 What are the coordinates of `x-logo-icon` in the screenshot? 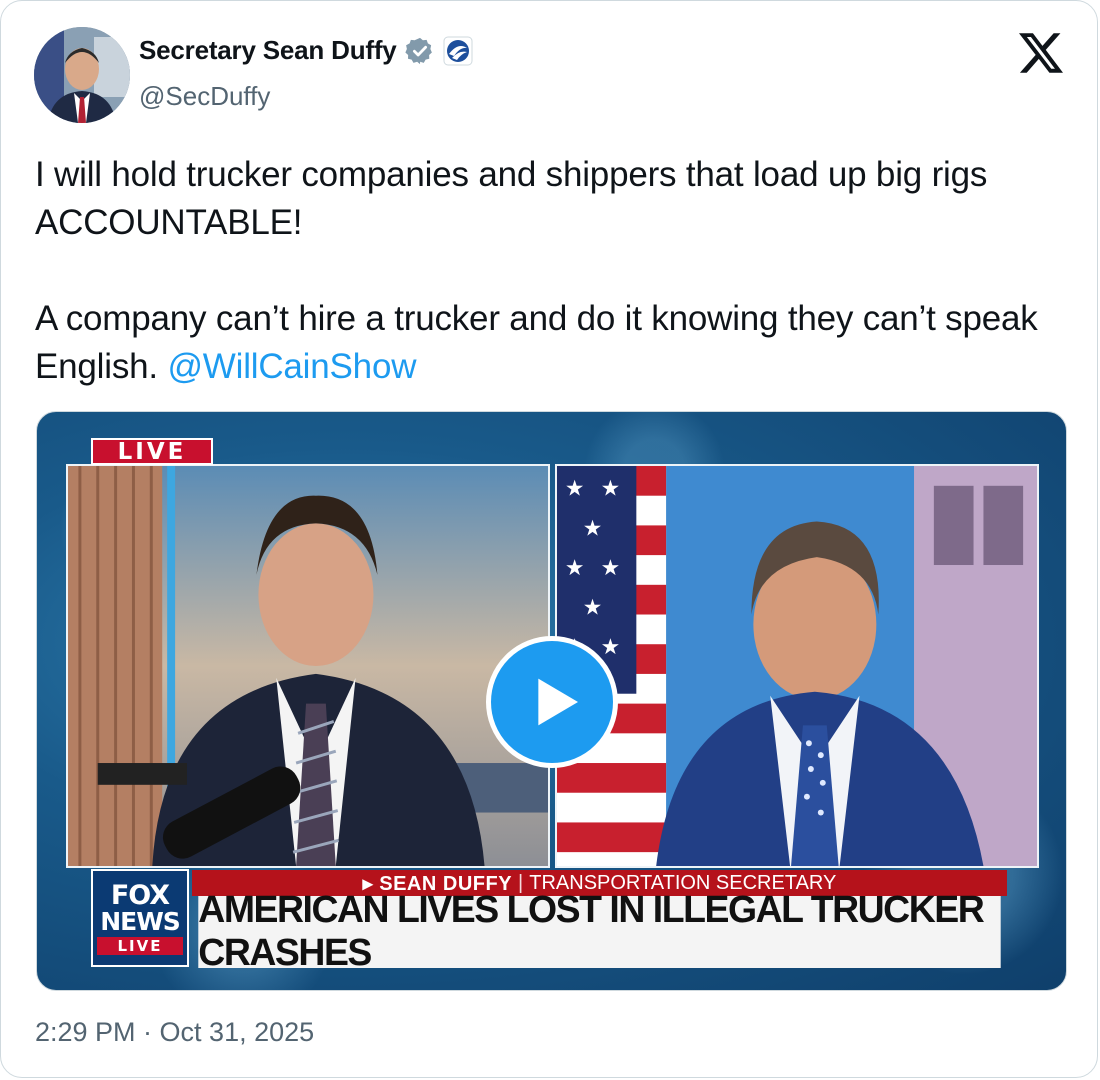 It's located at (1041, 53).